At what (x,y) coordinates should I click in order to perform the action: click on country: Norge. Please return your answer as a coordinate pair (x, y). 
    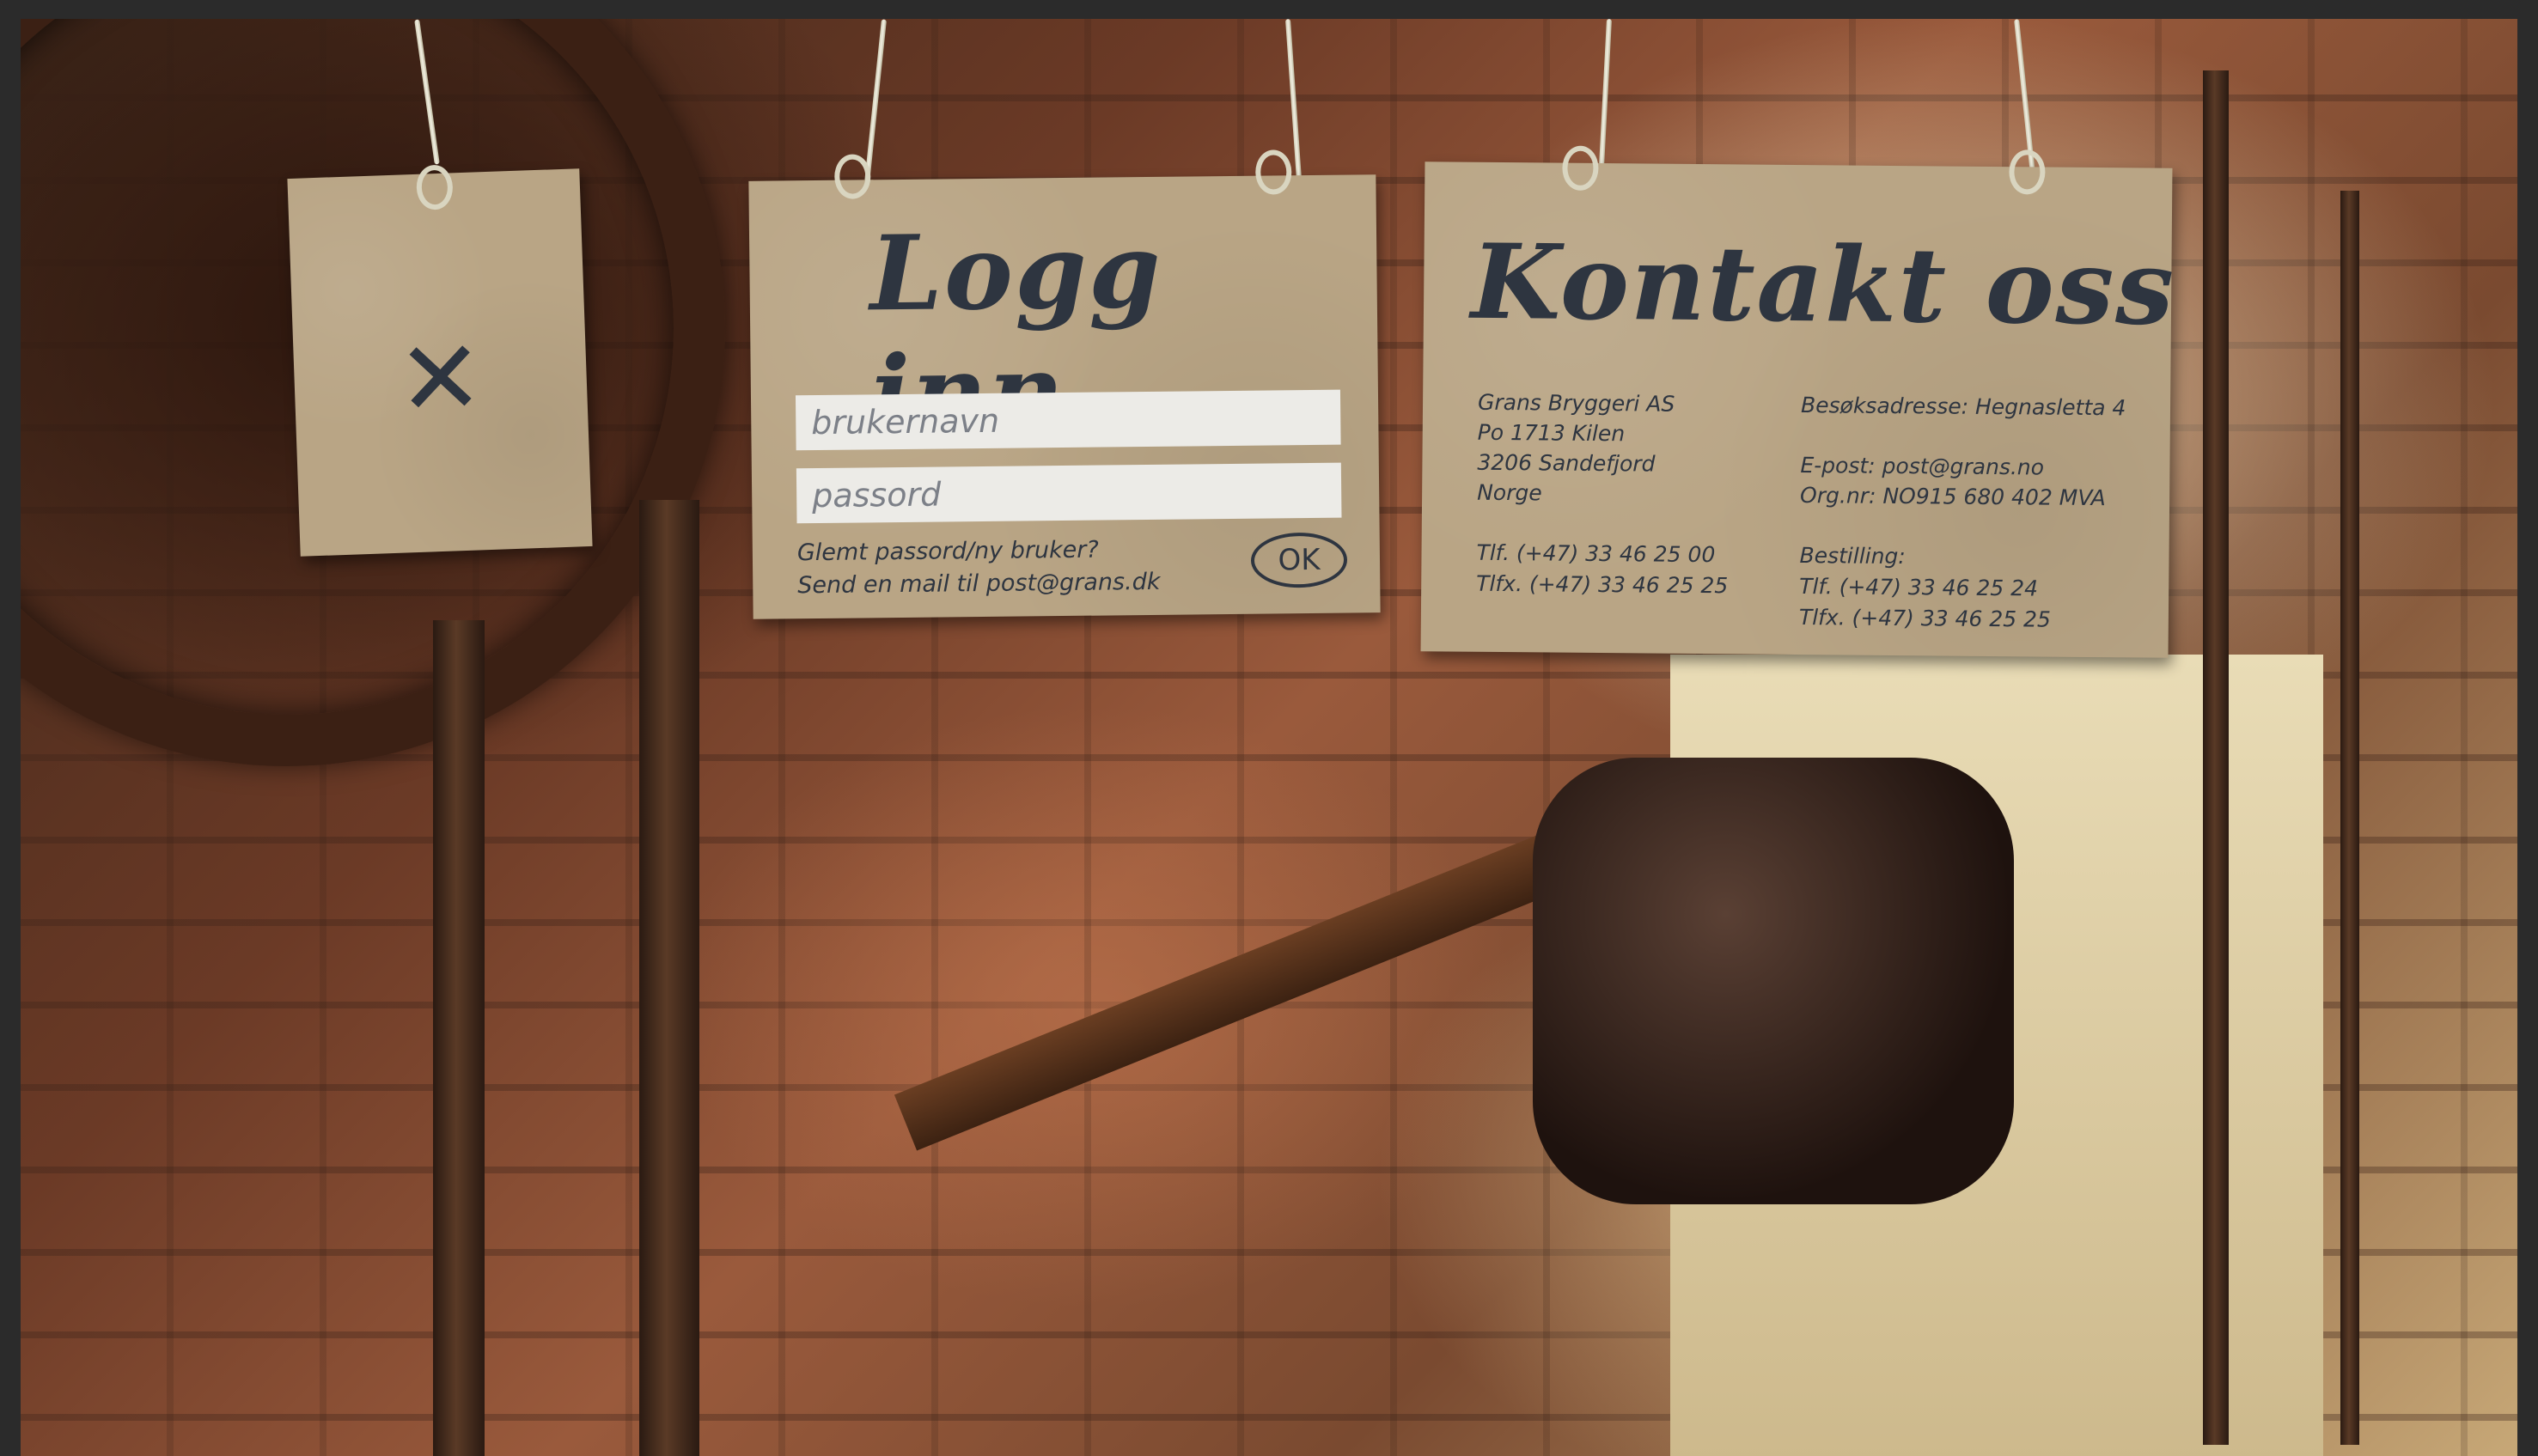
    Looking at the image, I should click on (1510, 492).